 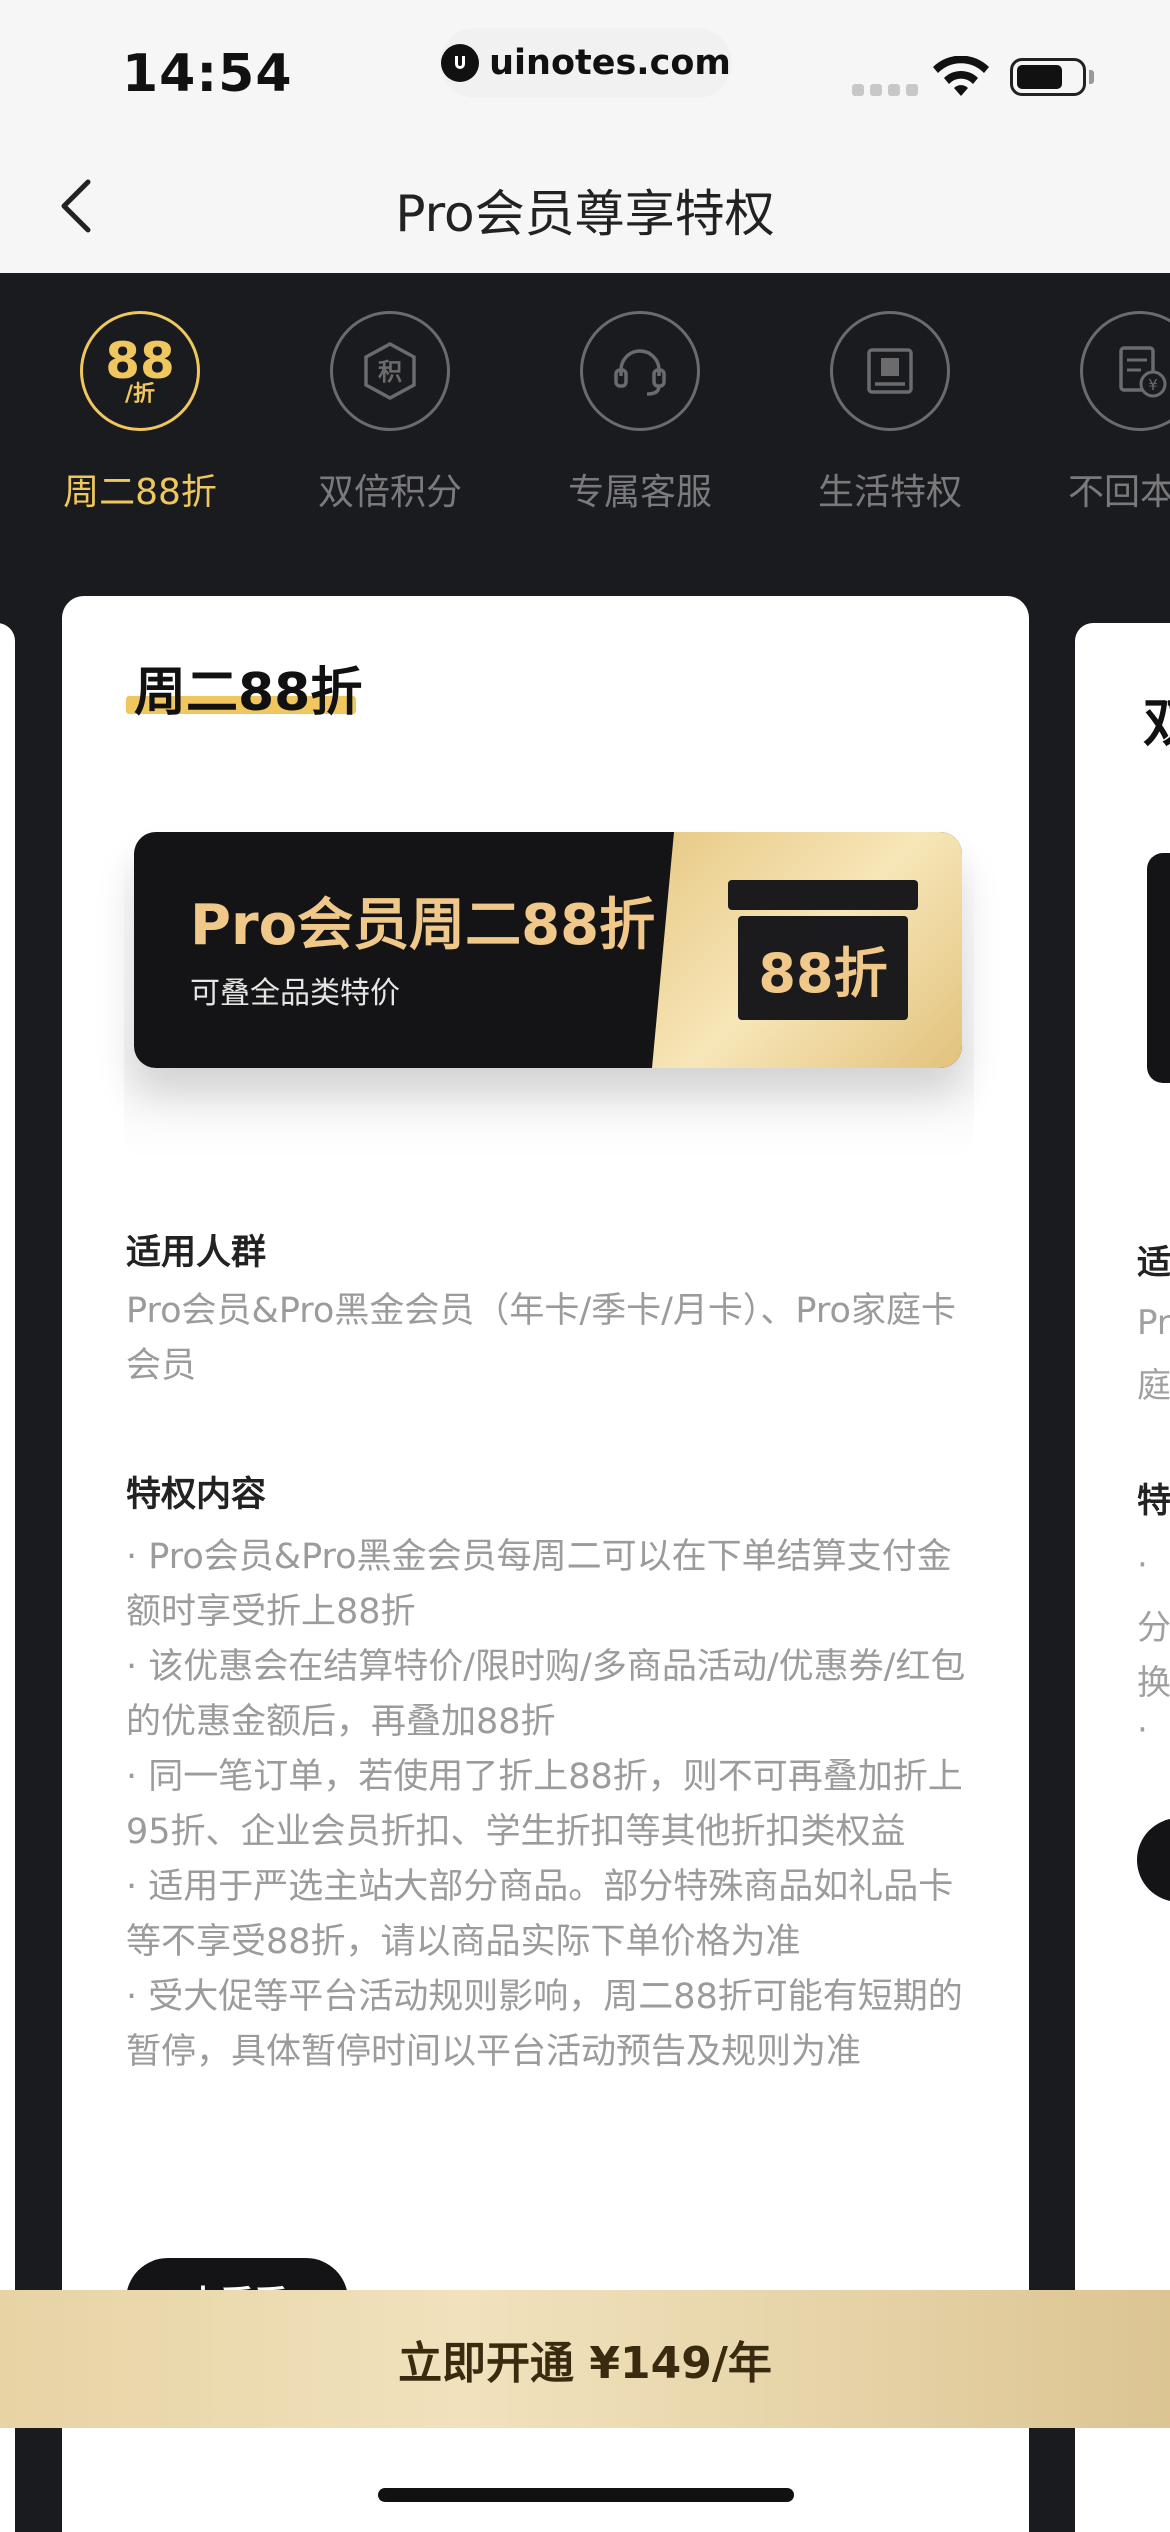 What do you see at coordinates (7, 1577) in the screenshot?
I see `previous-card-peek` at bounding box center [7, 1577].